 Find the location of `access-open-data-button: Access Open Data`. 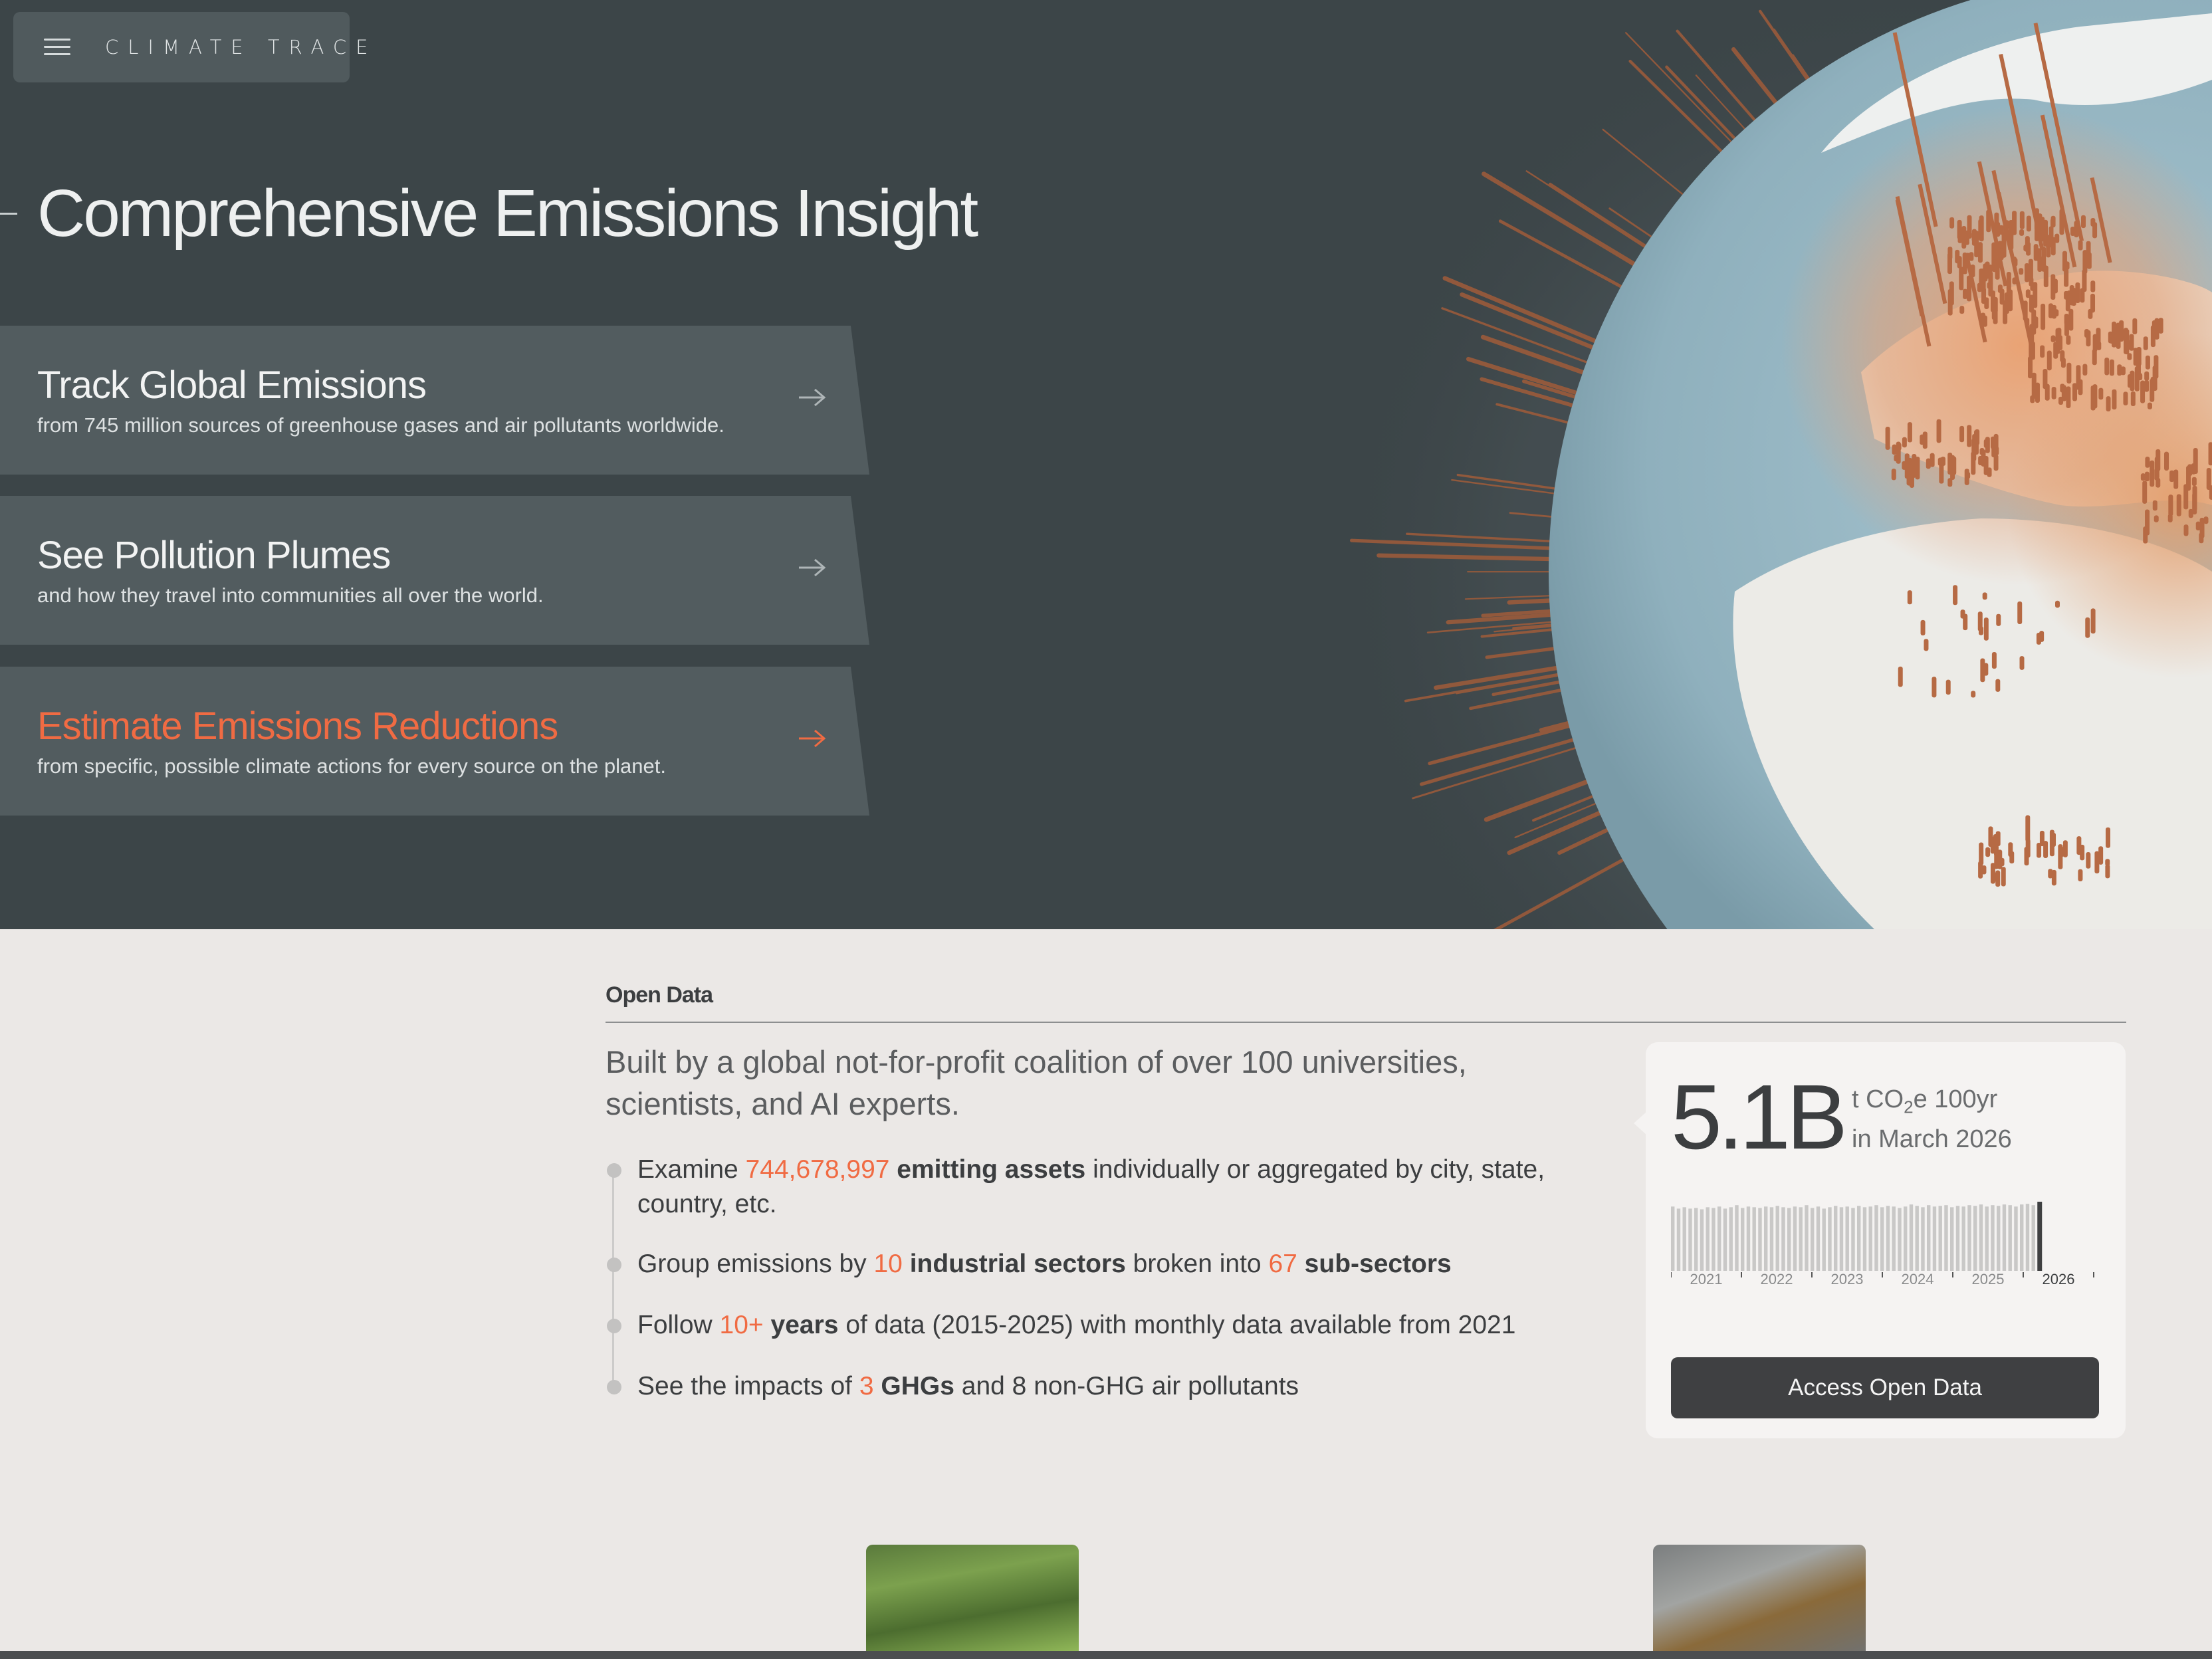

access-open-data-button: Access Open Data is located at coordinates (1885, 1387).